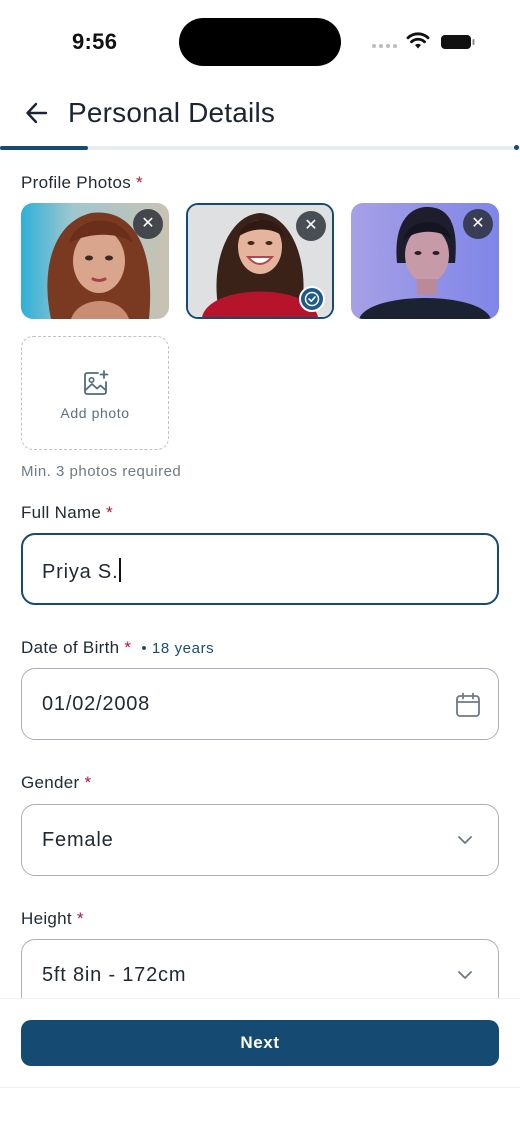  What do you see at coordinates (114, 975) in the screenshot?
I see `height-value: 5ft 8in - 172cm` at bounding box center [114, 975].